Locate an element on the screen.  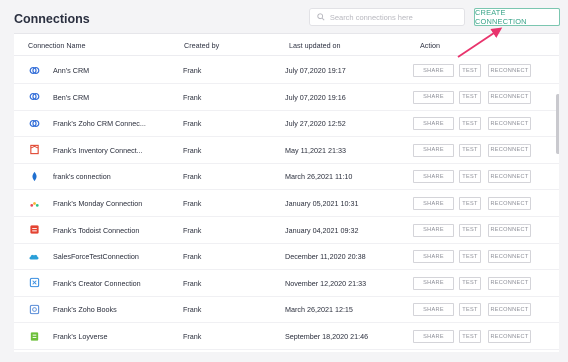
last-updated: July 27,2020 12:52 is located at coordinates (315, 124).